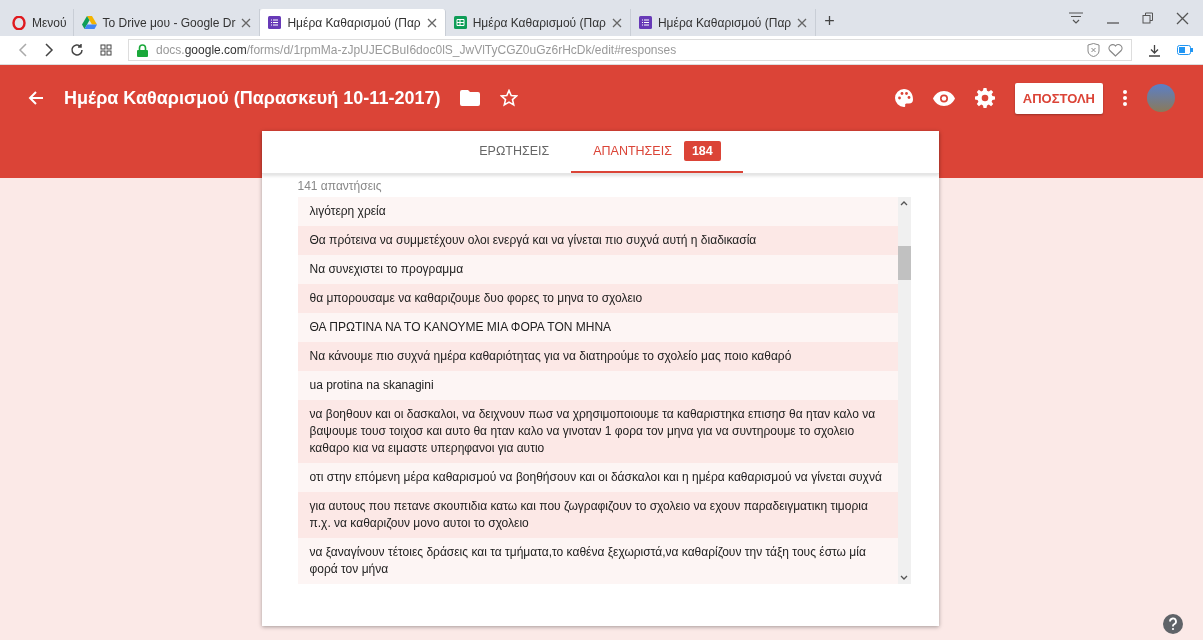  What do you see at coordinates (597, 431) in the screenshot?
I see `response-row: να βοηθουν και οι δασκαλοι, να δειχνουν πωσ να χρησιμοποιουμε τα καθαριστηκα επισησ θα ηταν καλο να βαψουμε τουσ τοιχοσ και αυτο θα ηταν καλο να γινοταν 1 φορα τον μηνα για να συντηρουμε το σχολειο καθαρο κια να ειμαστε υπερηφανοι για αυτιο` at bounding box center [597, 431].